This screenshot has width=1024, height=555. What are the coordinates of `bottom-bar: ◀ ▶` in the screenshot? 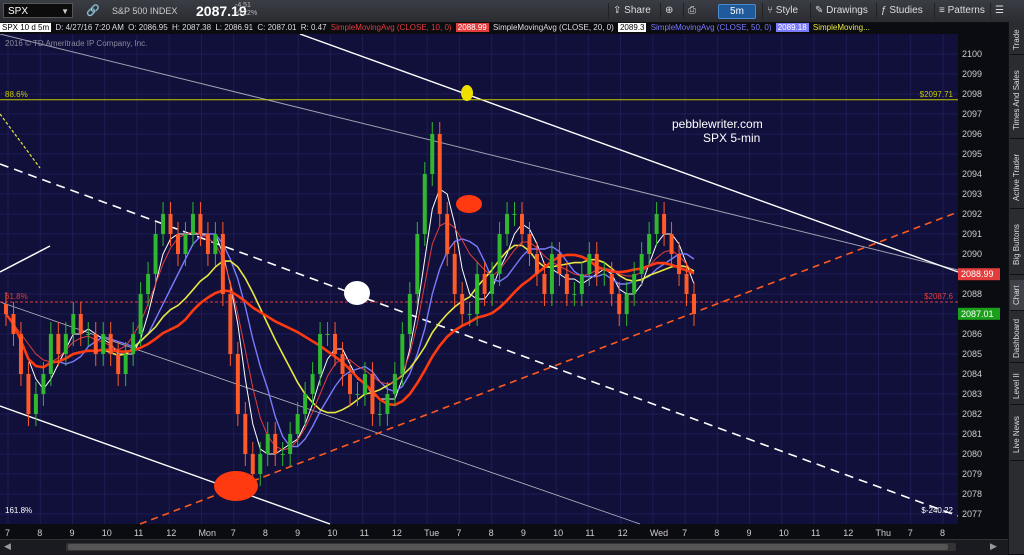 It's located at (504, 547).